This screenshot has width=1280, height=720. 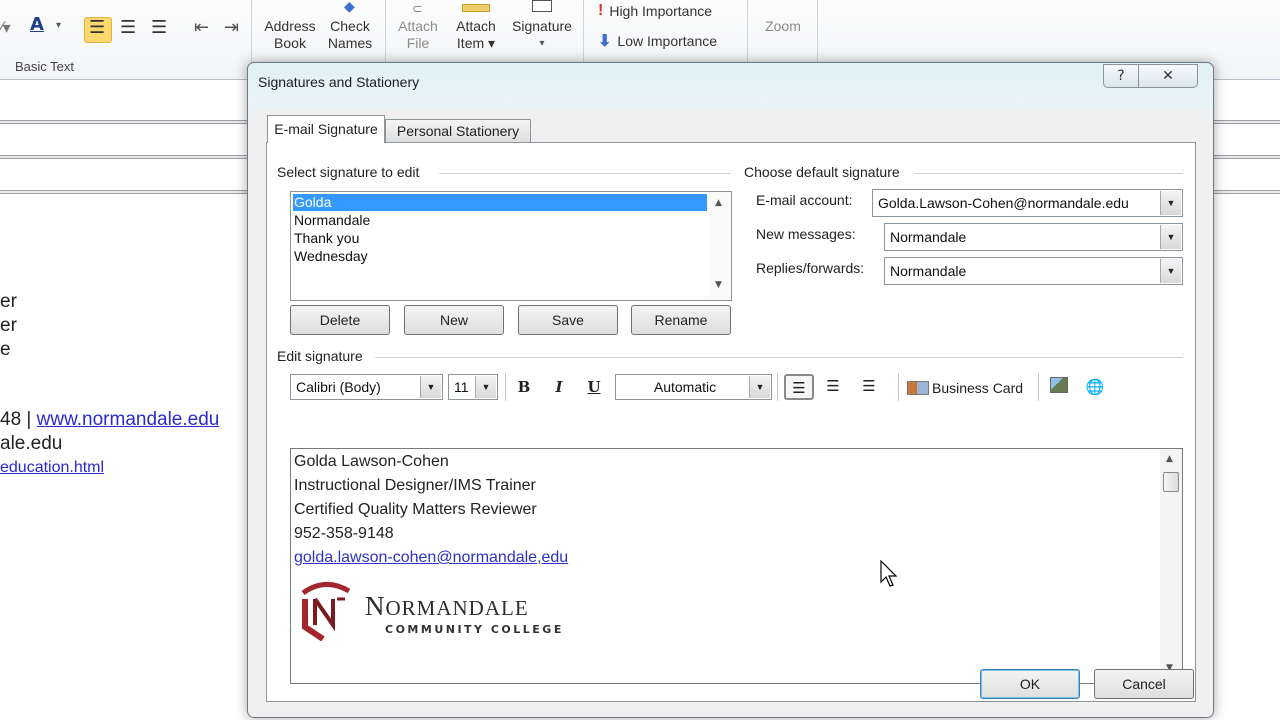 I want to click on tab-email-signature: E-mail Signature, so click(x=326, y=129).